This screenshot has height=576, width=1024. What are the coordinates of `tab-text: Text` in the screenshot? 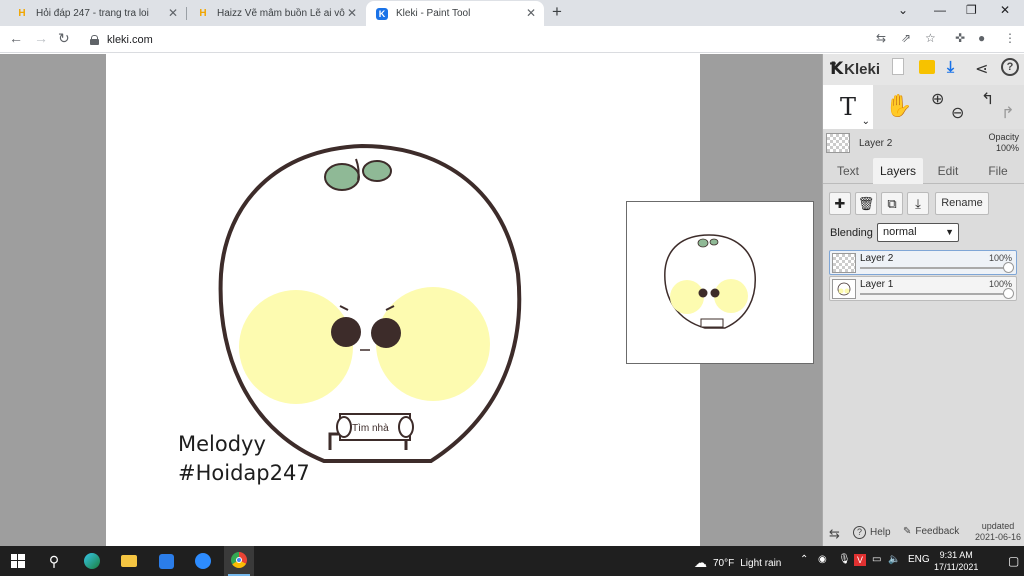 It's located at (848, 171).